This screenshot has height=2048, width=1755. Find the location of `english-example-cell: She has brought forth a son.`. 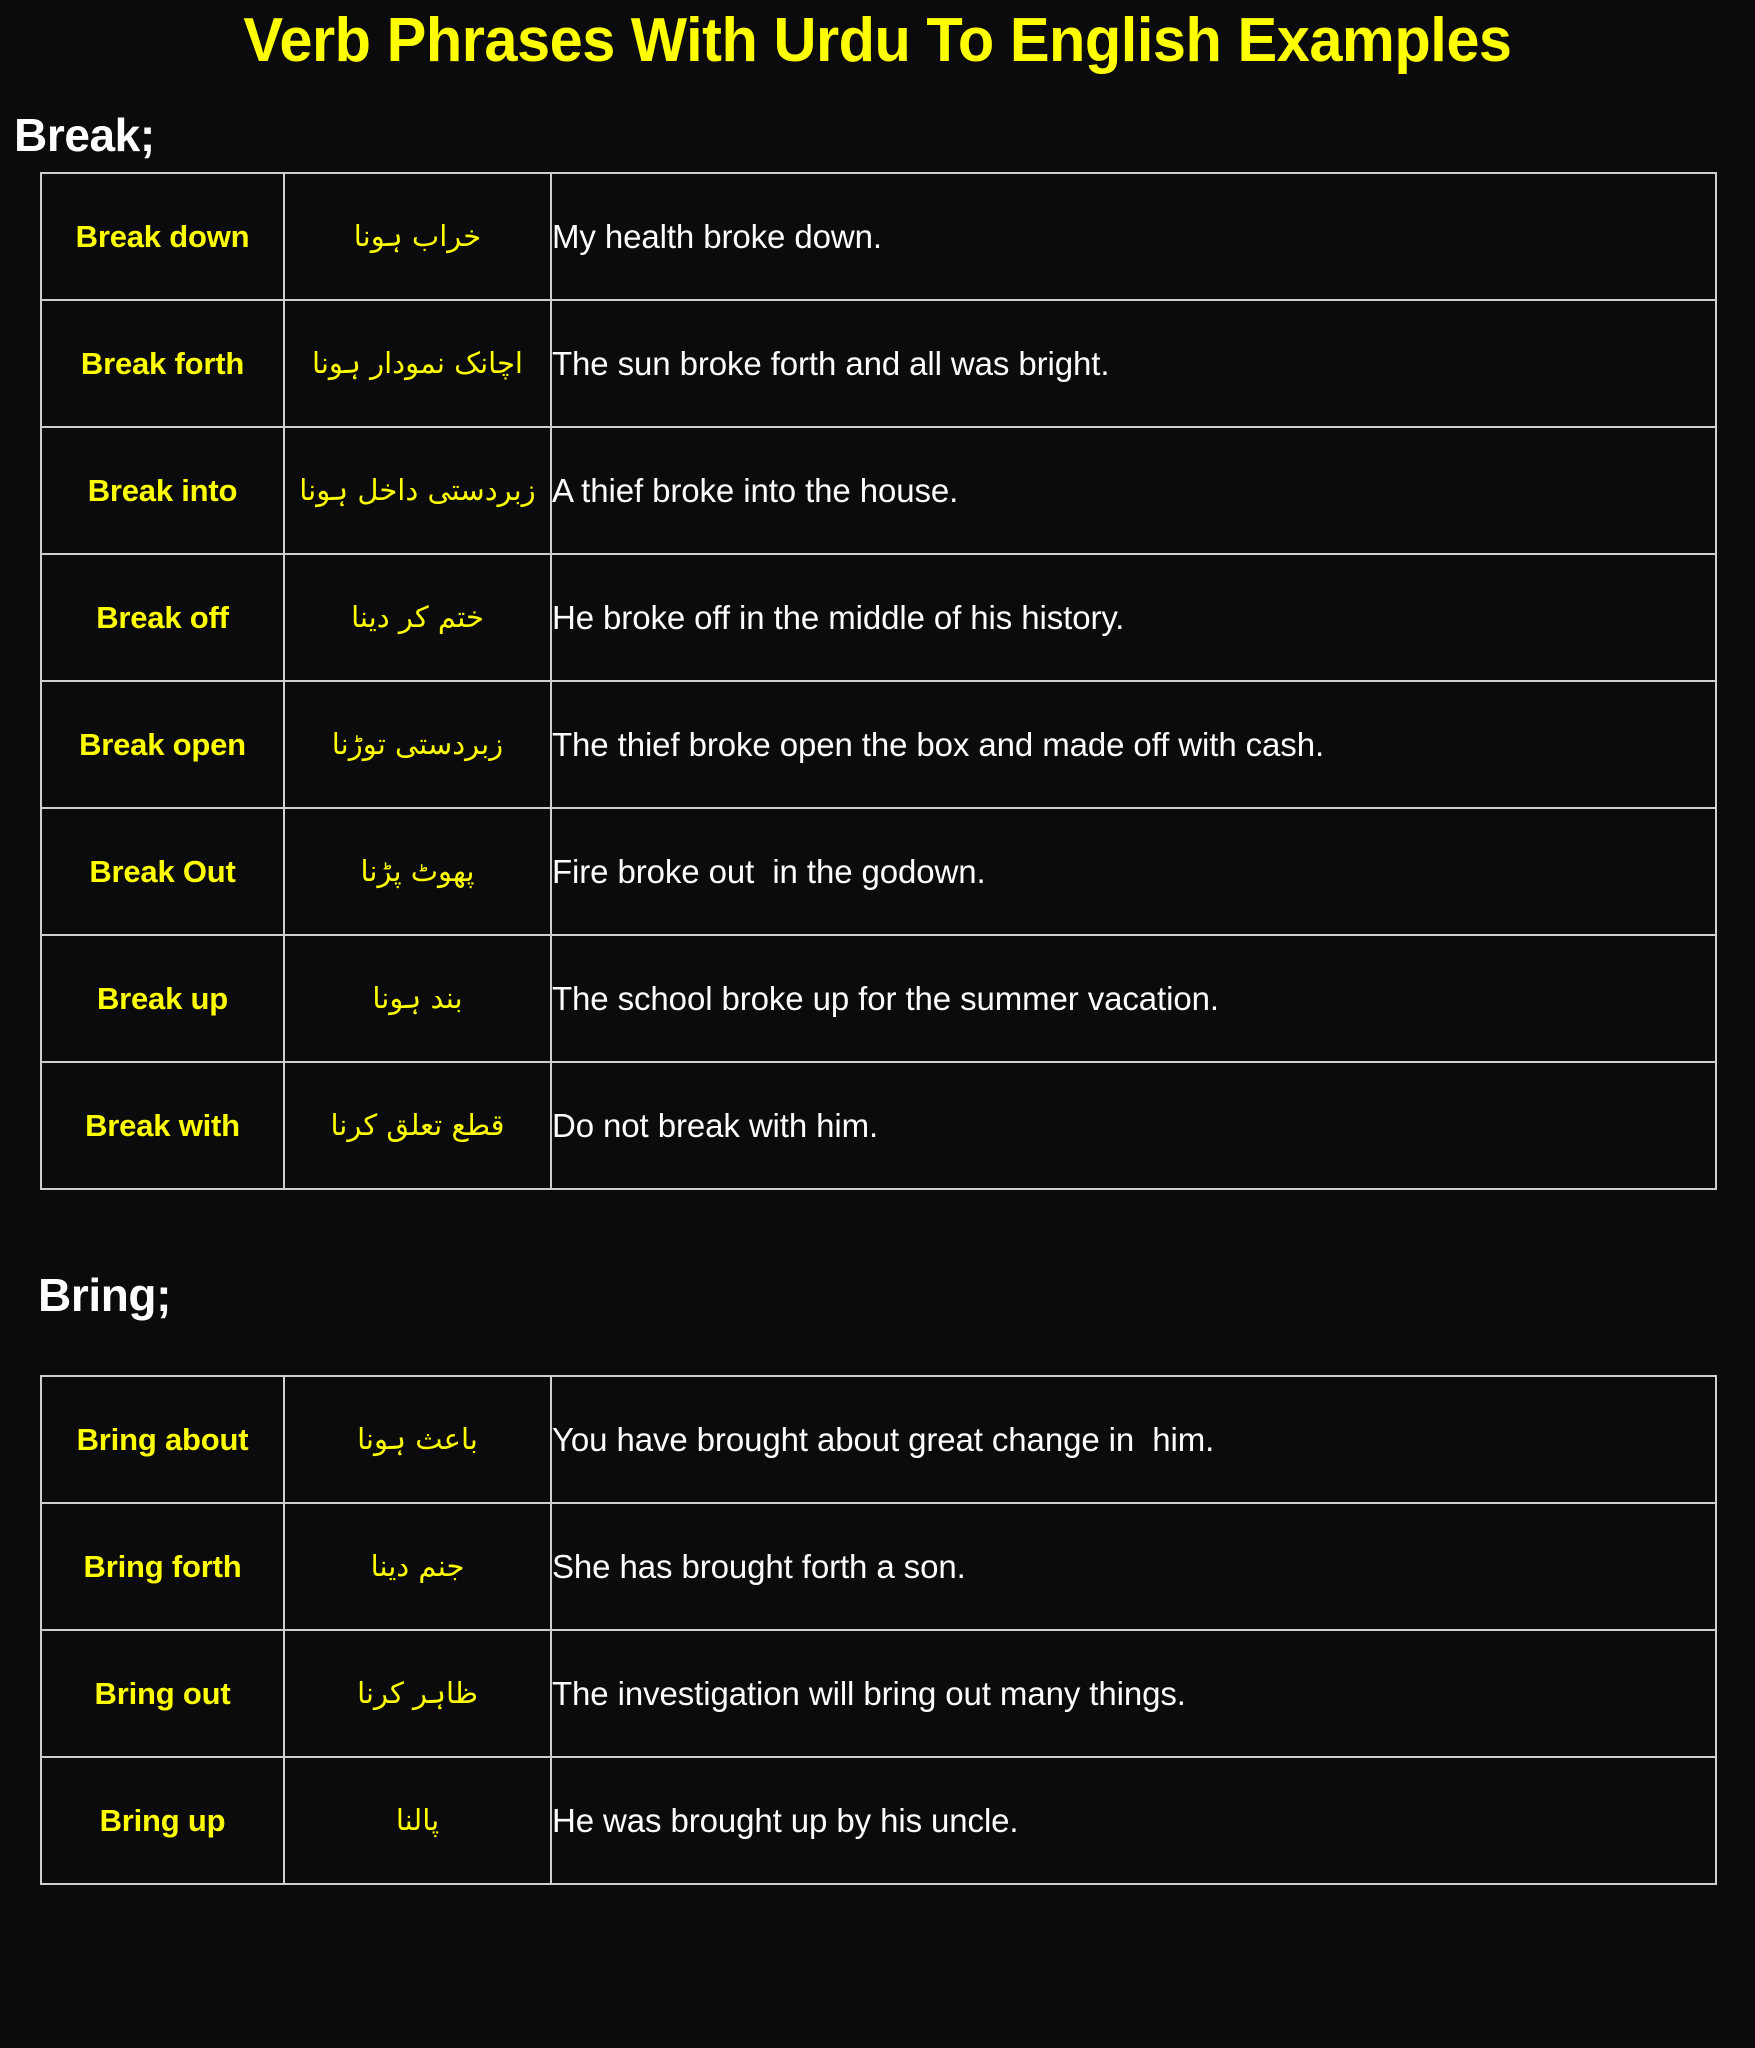

english-example-cell: She has brought forth a son. is located at coordinates (1133, 1566).